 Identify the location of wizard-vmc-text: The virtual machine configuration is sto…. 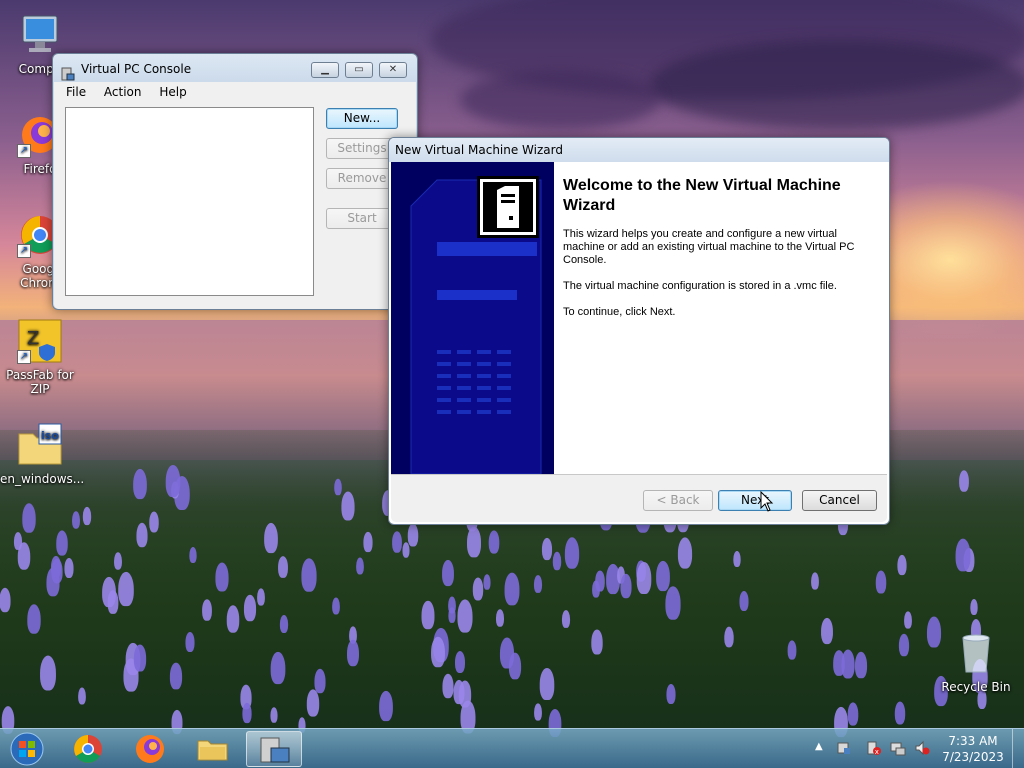
(700, 286).